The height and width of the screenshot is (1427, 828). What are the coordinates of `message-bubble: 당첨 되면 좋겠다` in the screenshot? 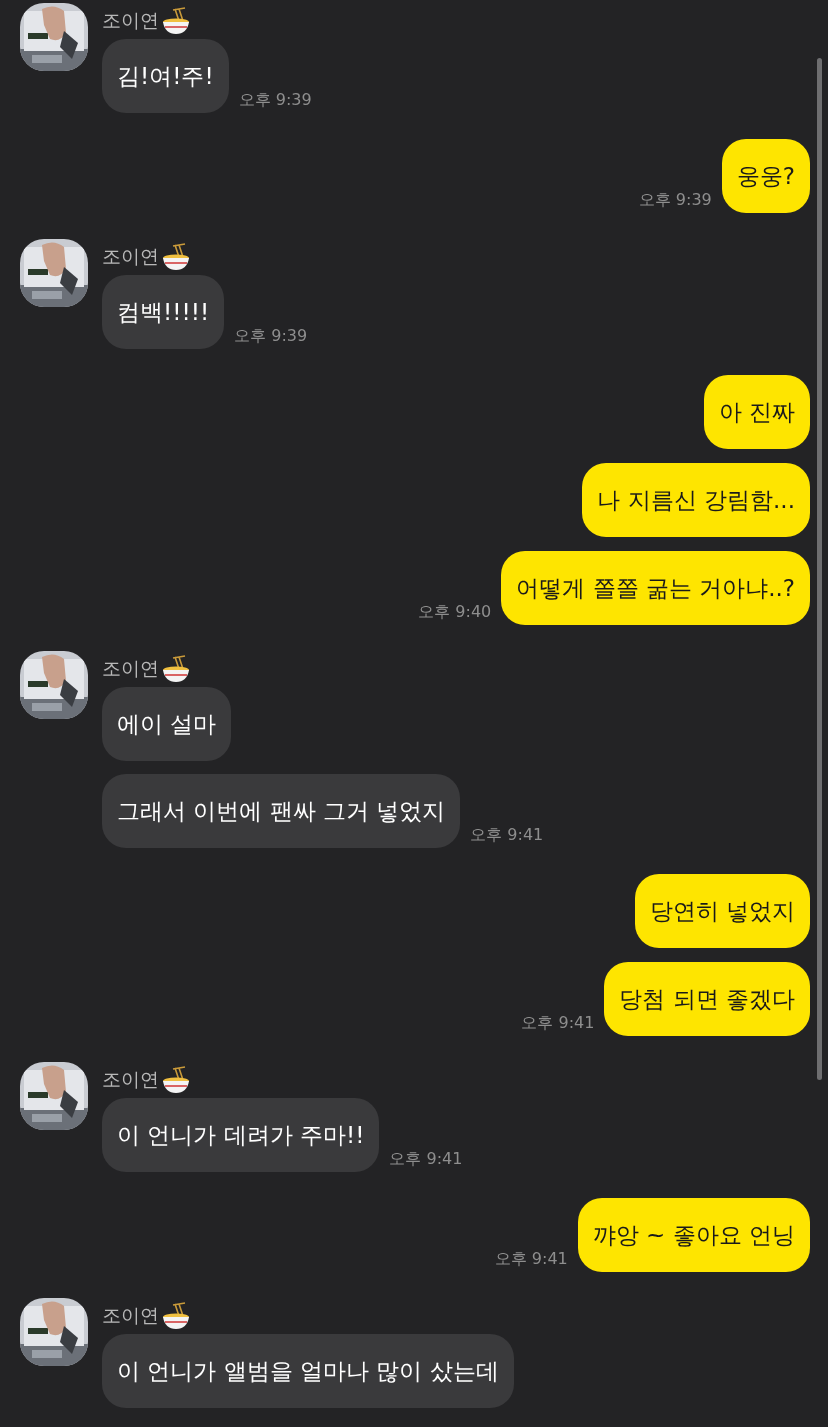 It's located at (707, 999).